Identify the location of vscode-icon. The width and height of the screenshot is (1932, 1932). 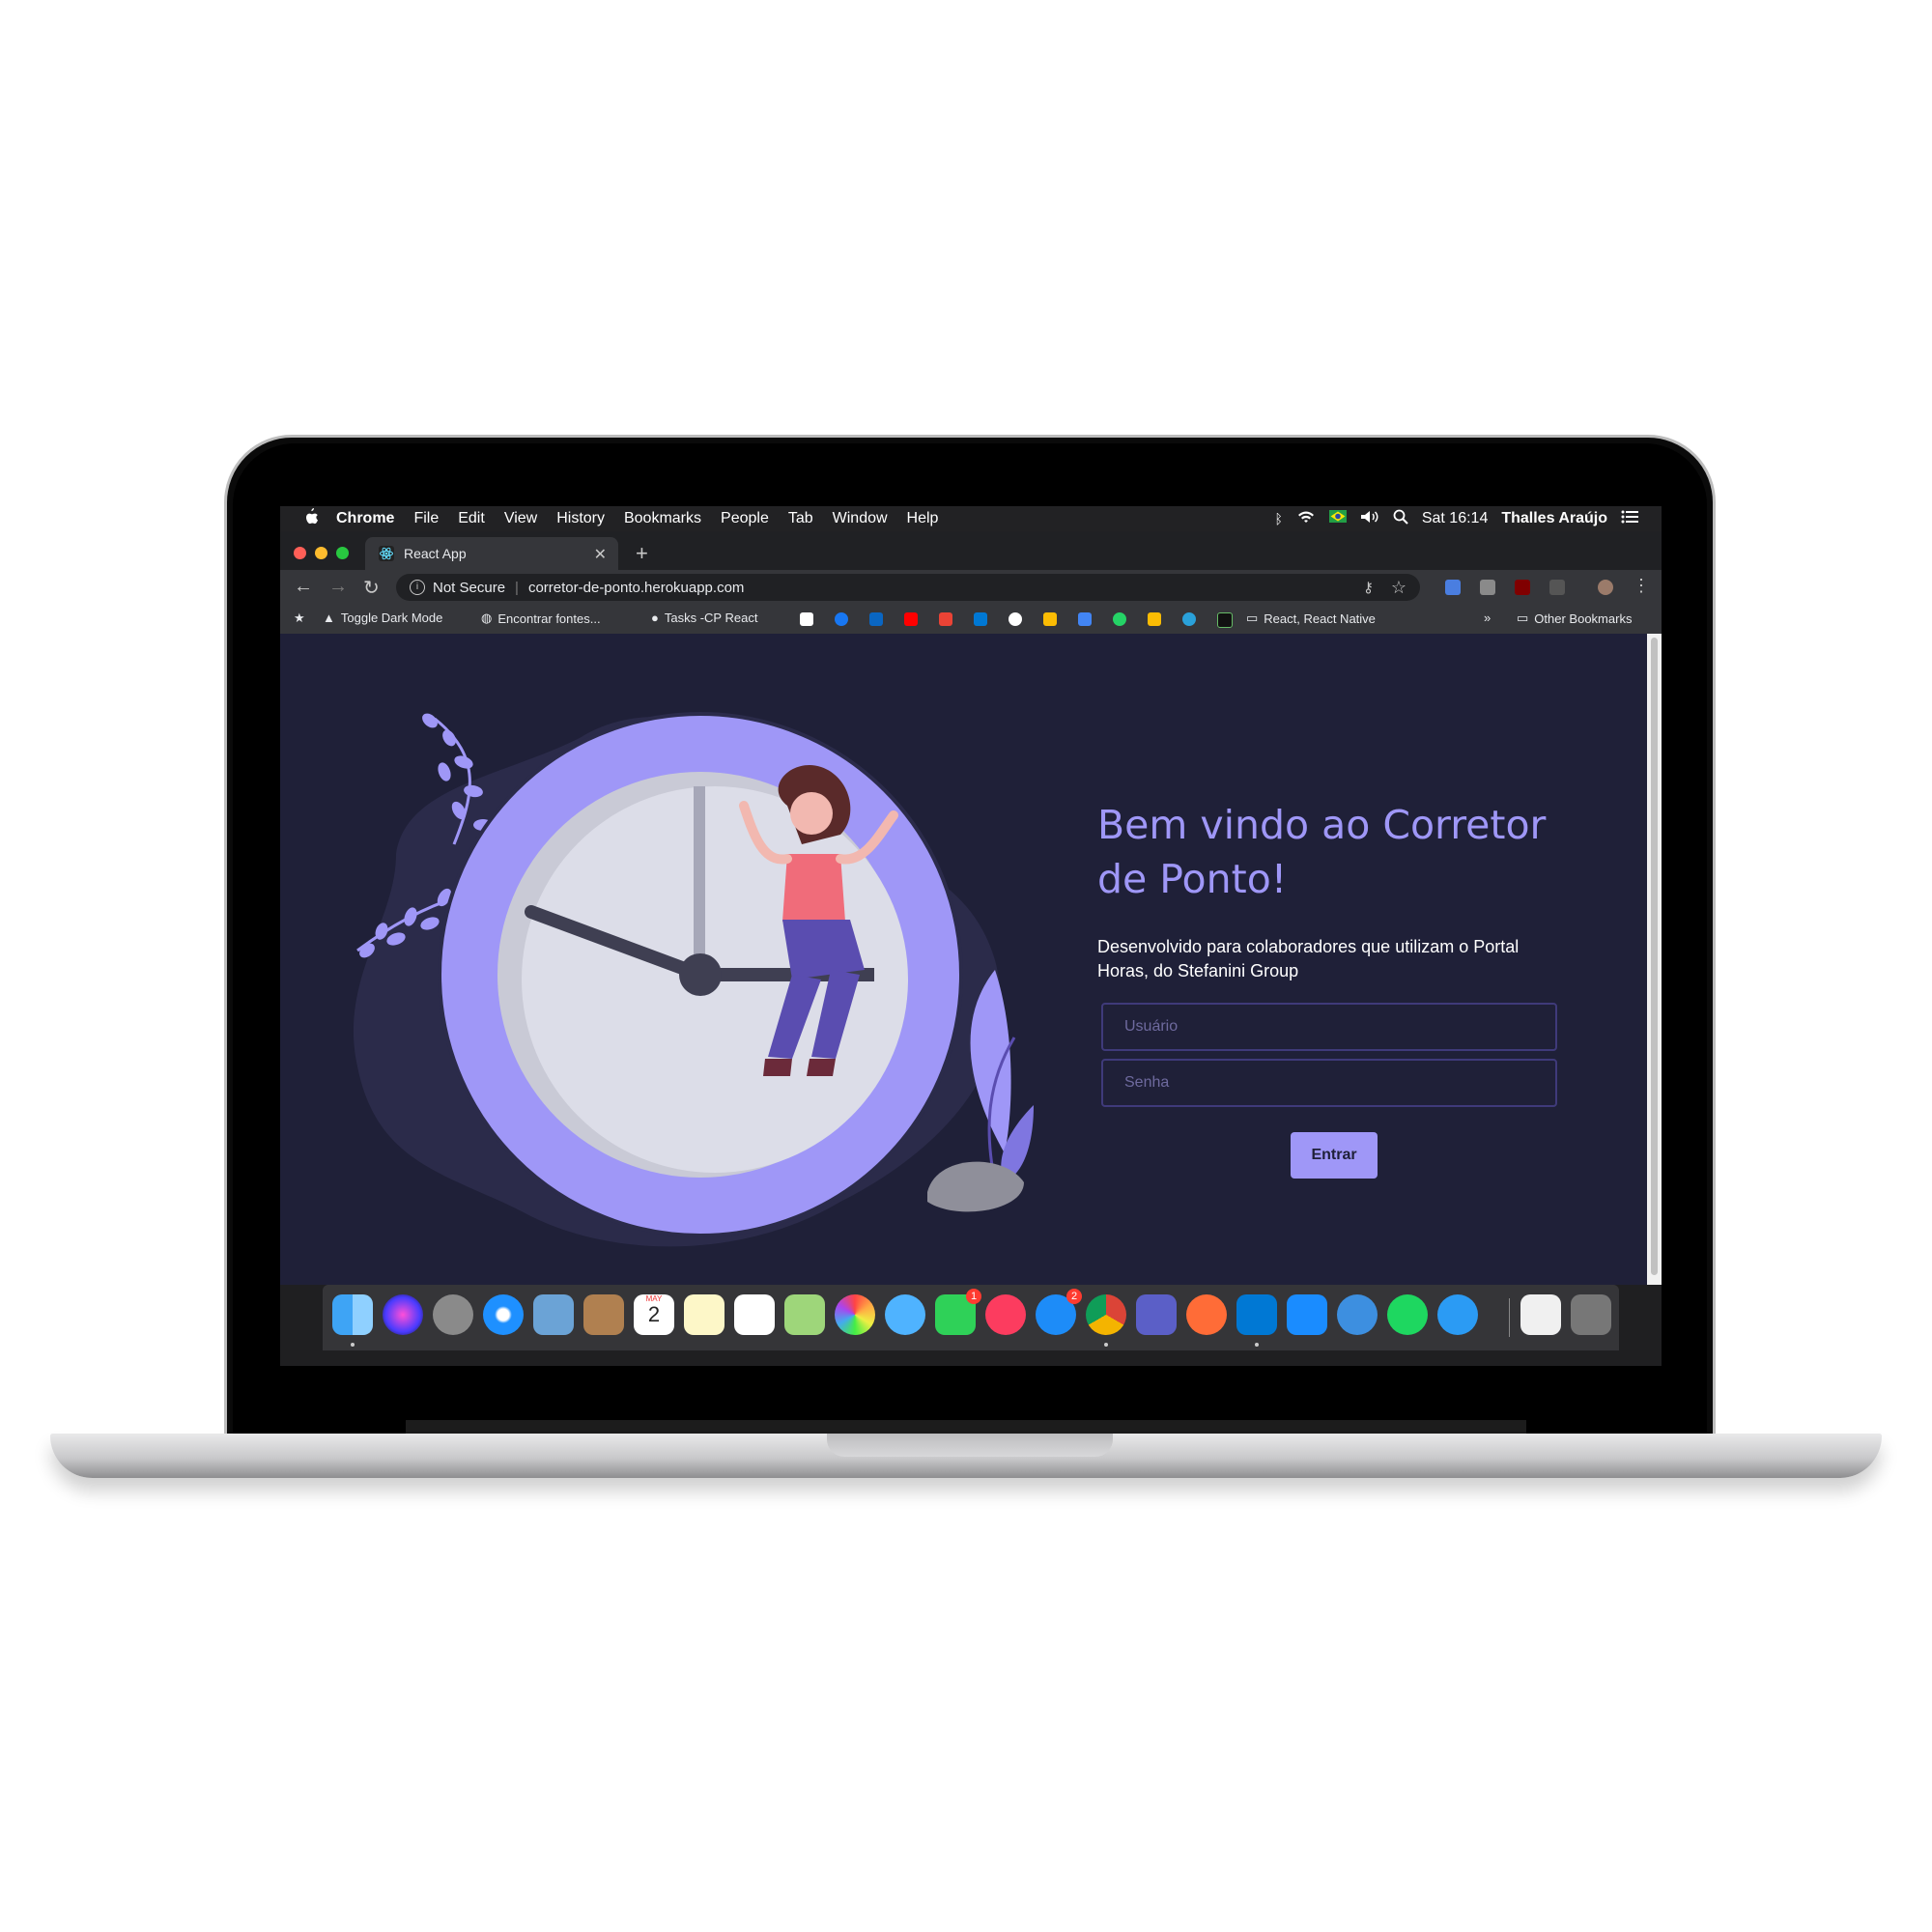
(1256, 1314).